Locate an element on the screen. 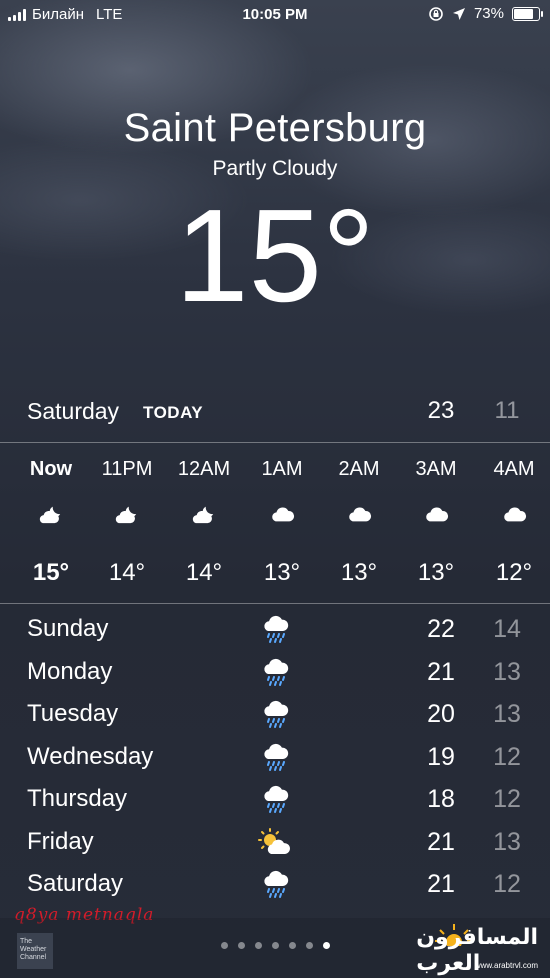  today-day-name: Saturday is located at coordinates (73, 411).